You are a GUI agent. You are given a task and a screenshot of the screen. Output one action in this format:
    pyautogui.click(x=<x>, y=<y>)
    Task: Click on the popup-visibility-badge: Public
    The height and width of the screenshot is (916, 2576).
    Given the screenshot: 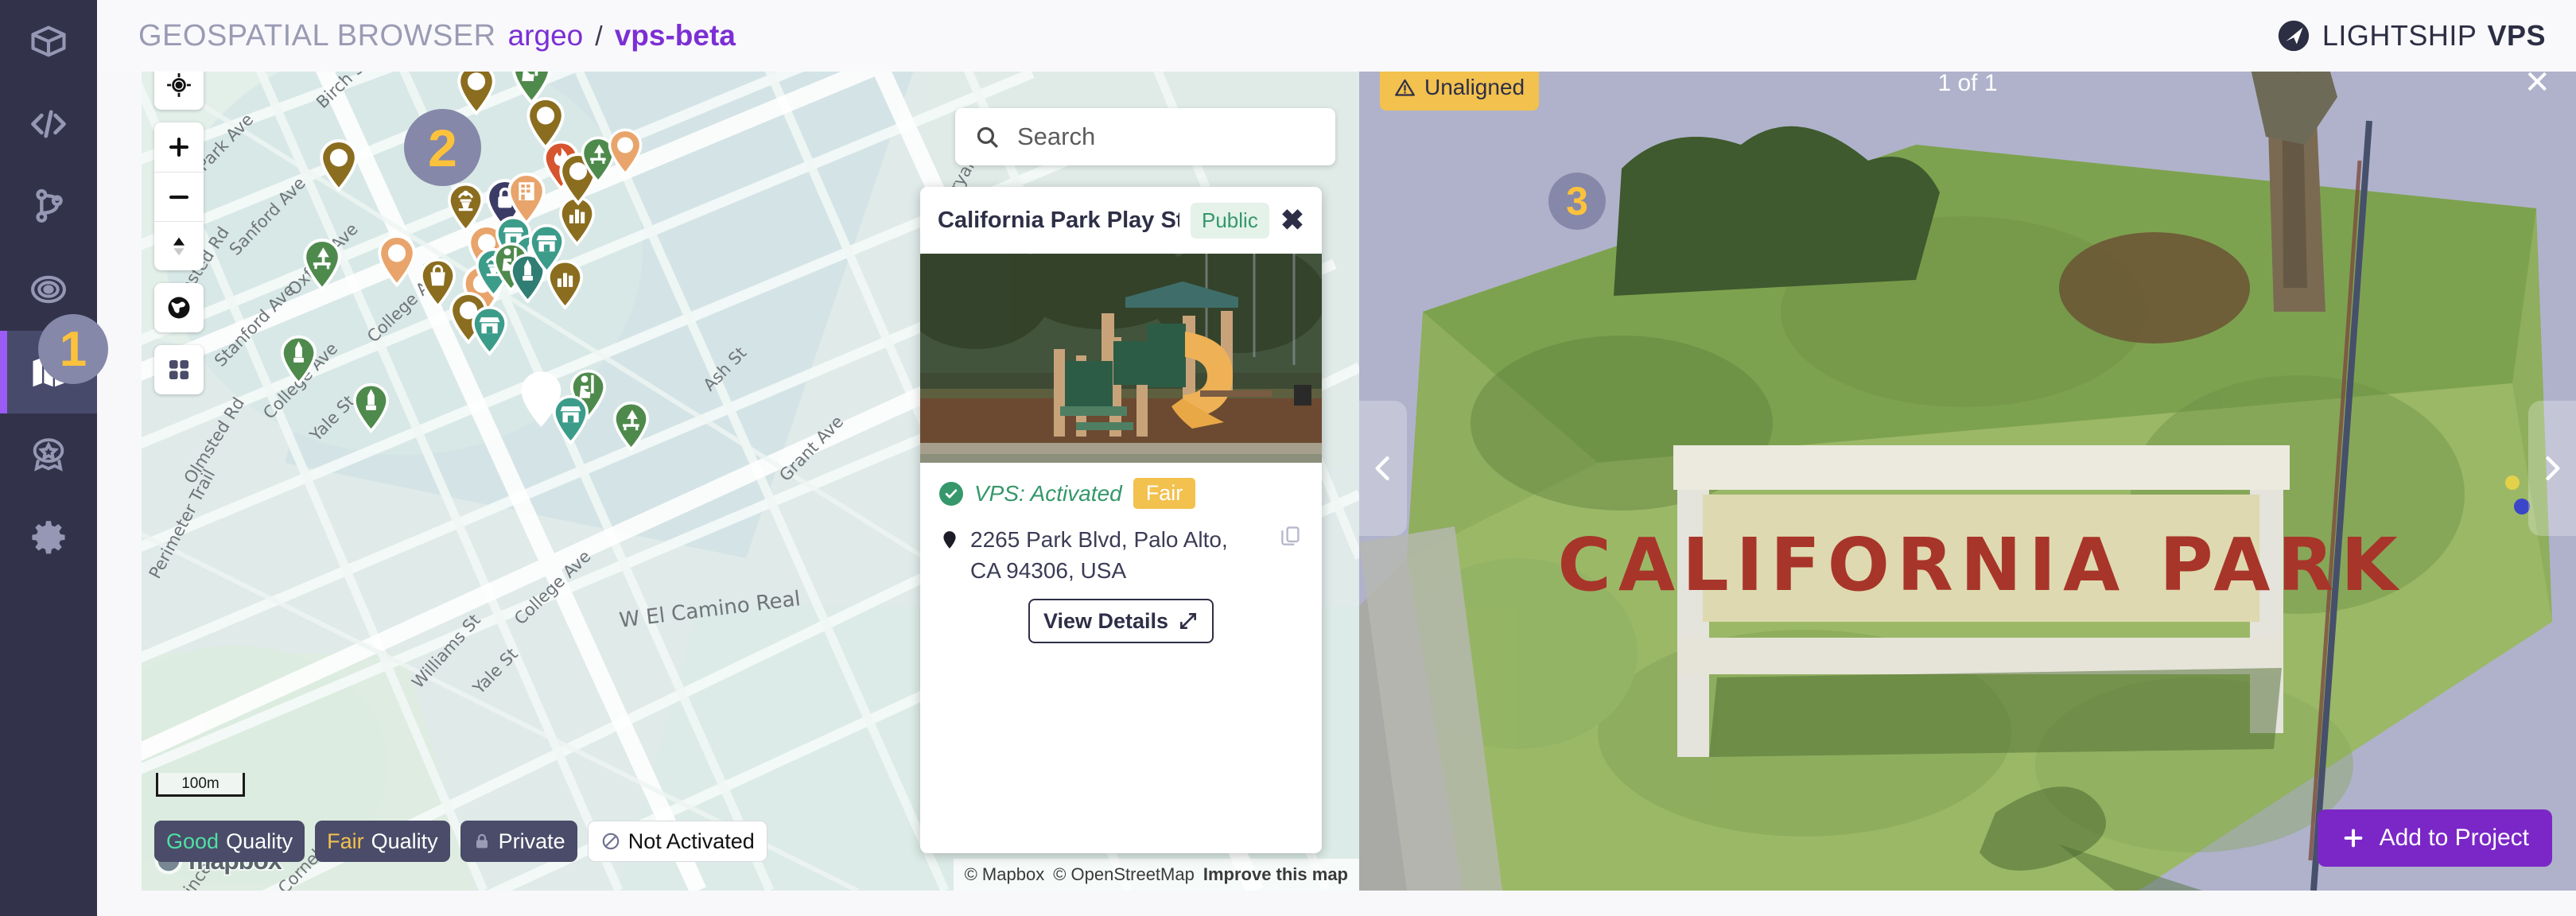 What is the action you would take?
    pyautogui.click(x=1230, y=220)
    